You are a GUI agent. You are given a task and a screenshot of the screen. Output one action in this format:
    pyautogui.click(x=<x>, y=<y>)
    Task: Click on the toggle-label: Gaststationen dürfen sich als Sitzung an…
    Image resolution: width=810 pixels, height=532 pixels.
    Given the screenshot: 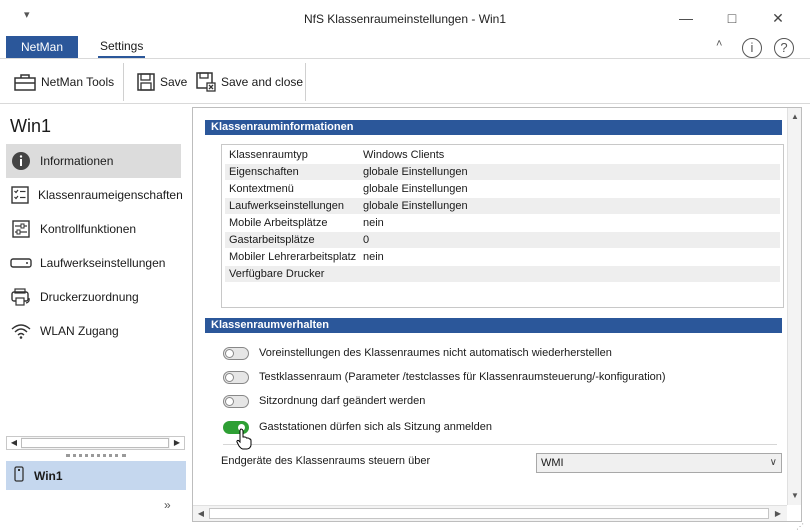 What is the action you would take?
    pyautogui.click(x=375, y=427)
    